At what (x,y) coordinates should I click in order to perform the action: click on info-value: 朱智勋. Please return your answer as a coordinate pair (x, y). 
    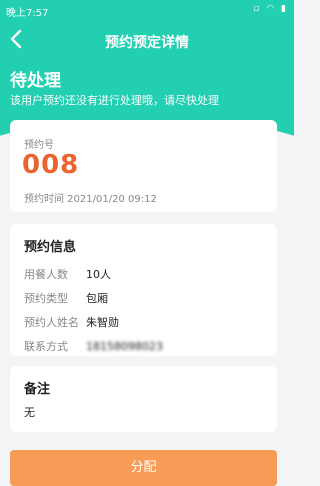
    Looking at the image, I should click on (102, 322).